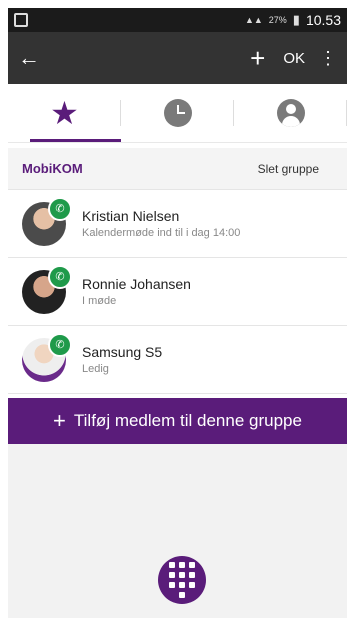 This screenshot has height=618, width=347. What do you see at coordinates (182, 580) in the screenshot?
I see `dialpad-button` at bounding box center [182, 580].